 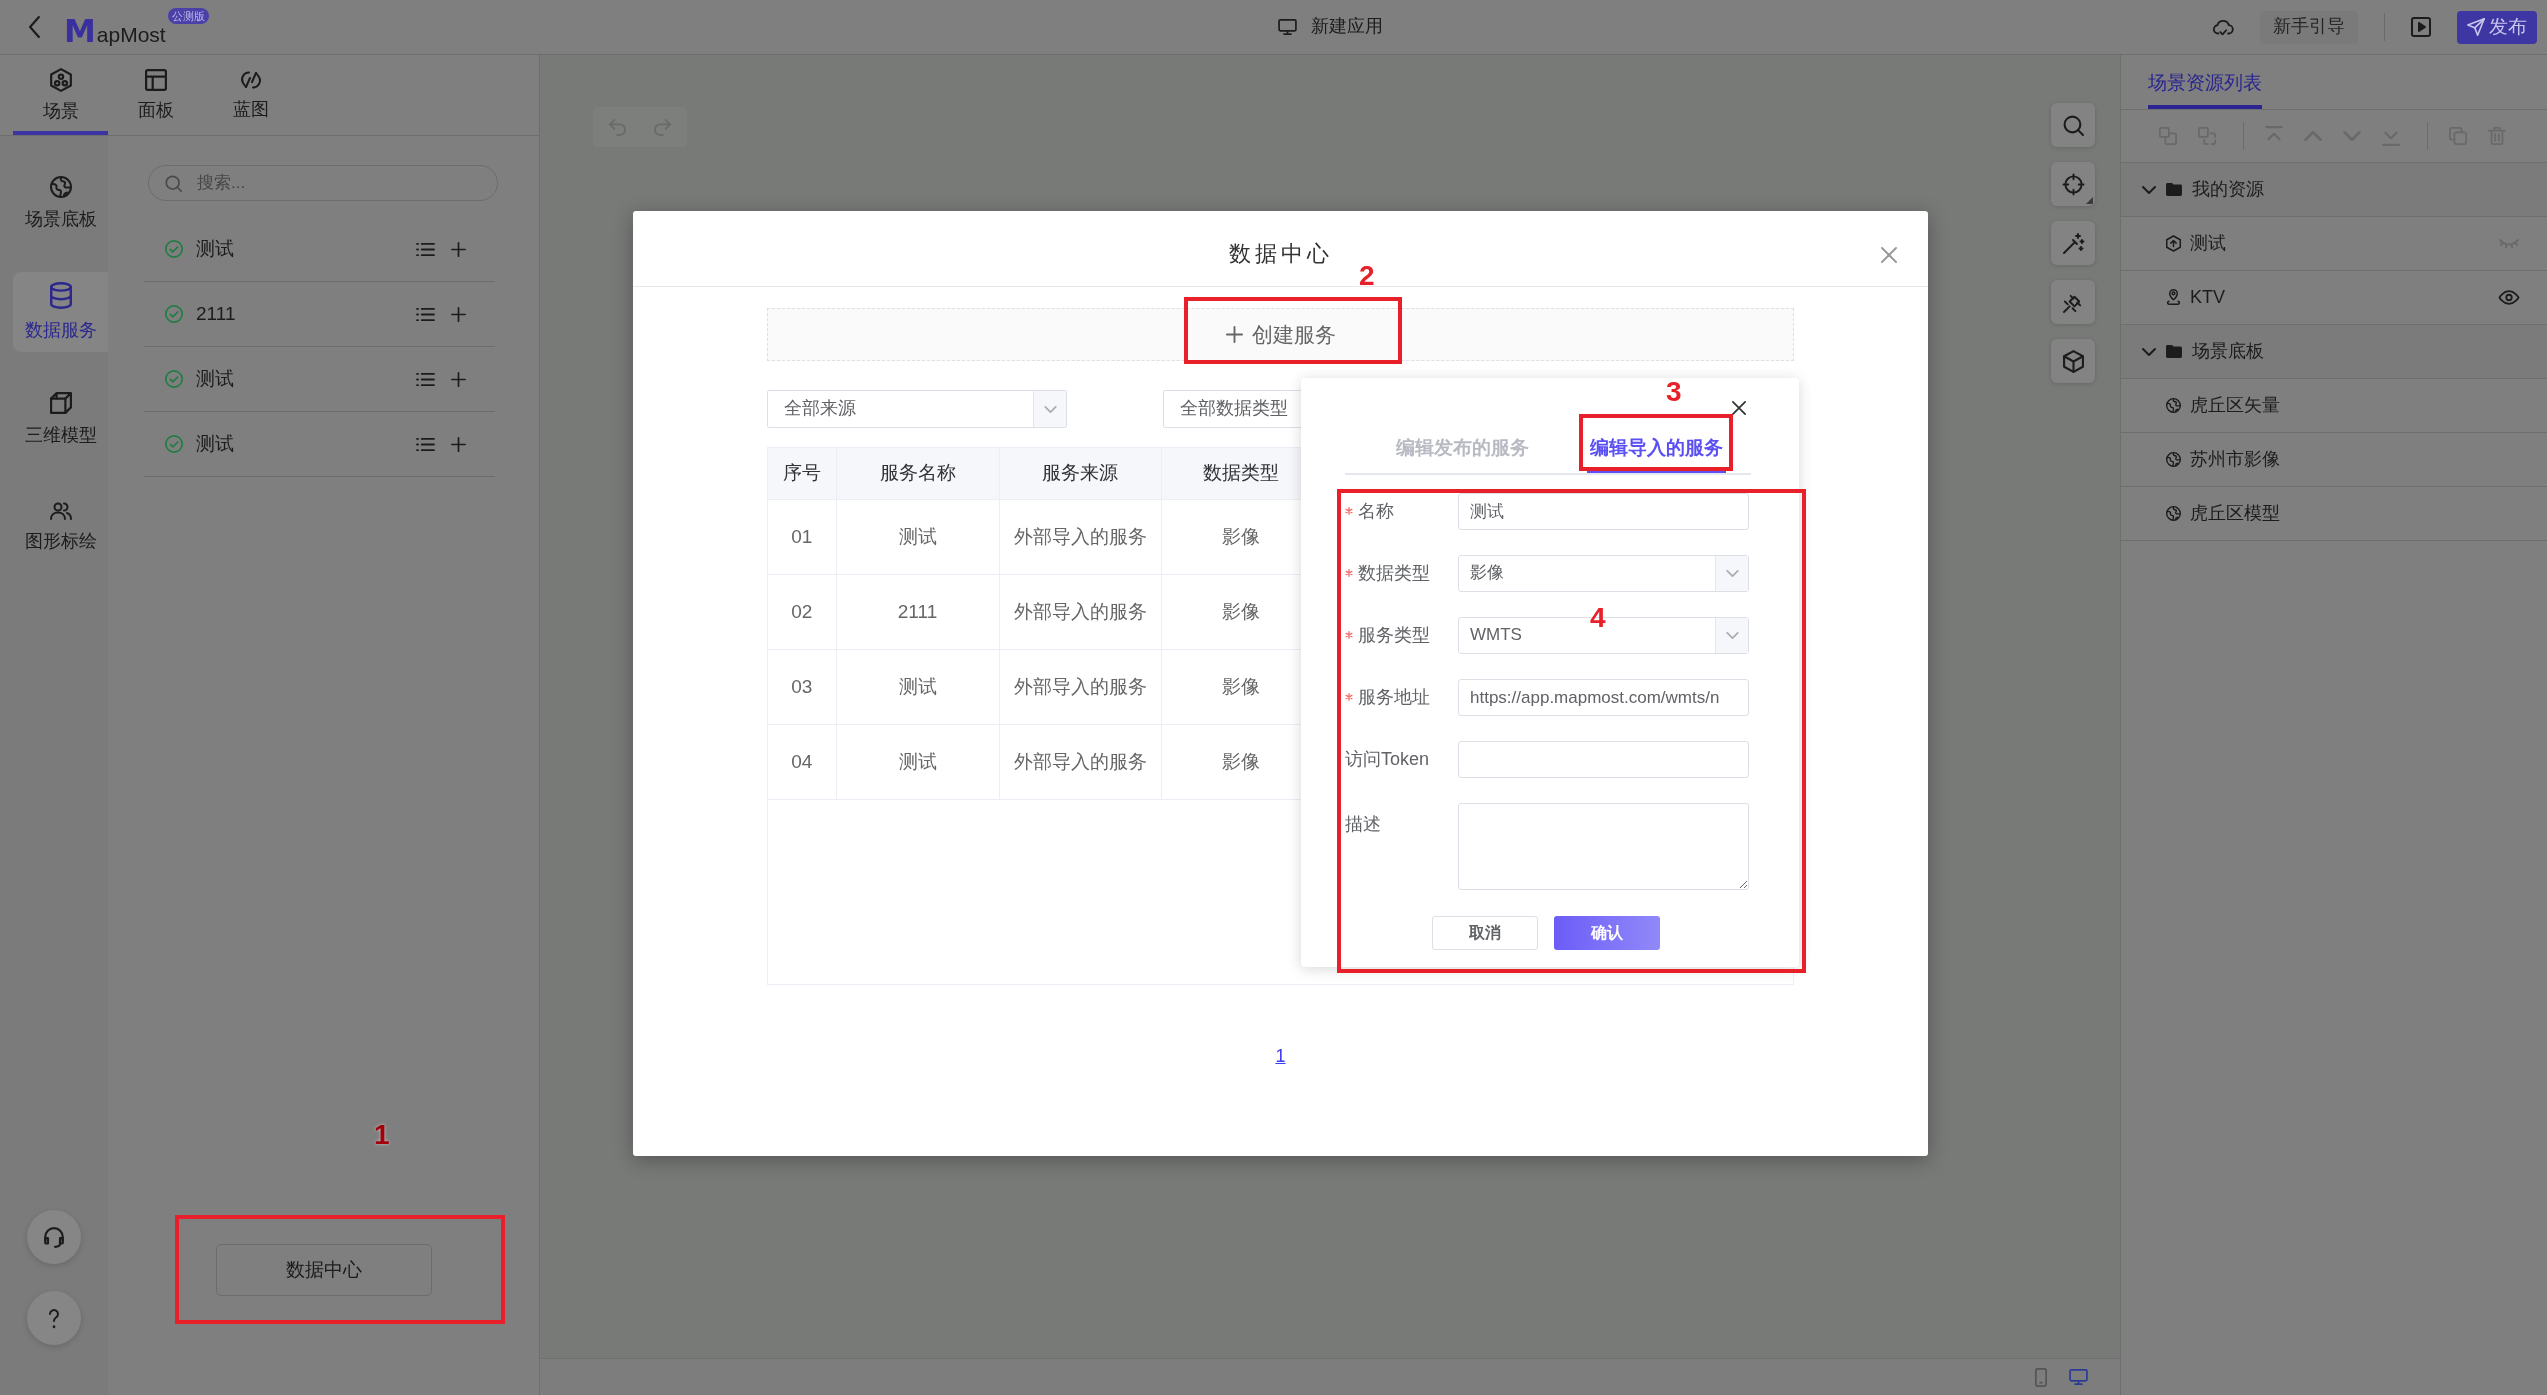 What do you see at coordinates (250, 80) in the screenshot?
I see `link-icon` at bounding box center [250, 80].